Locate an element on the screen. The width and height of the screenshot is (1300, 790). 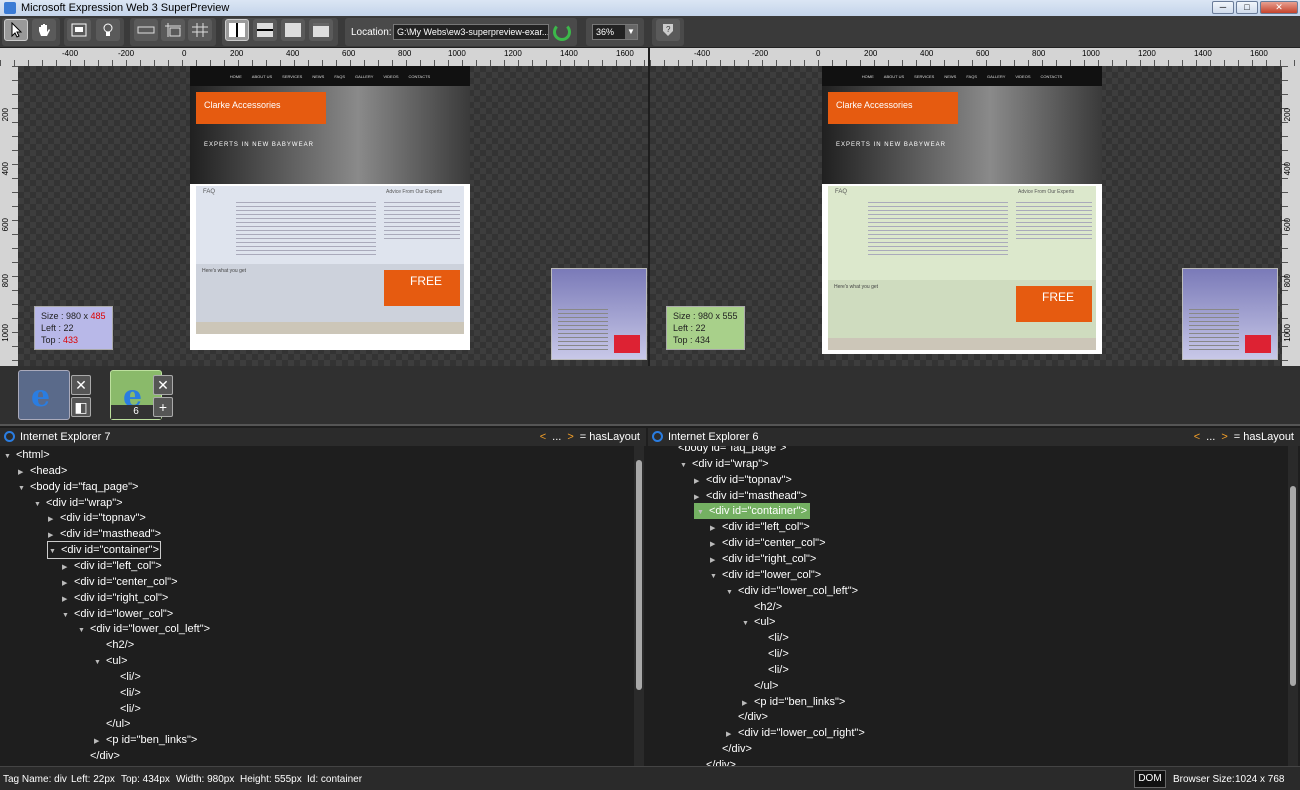
single-view-icon is located at coordinates (321, 30).